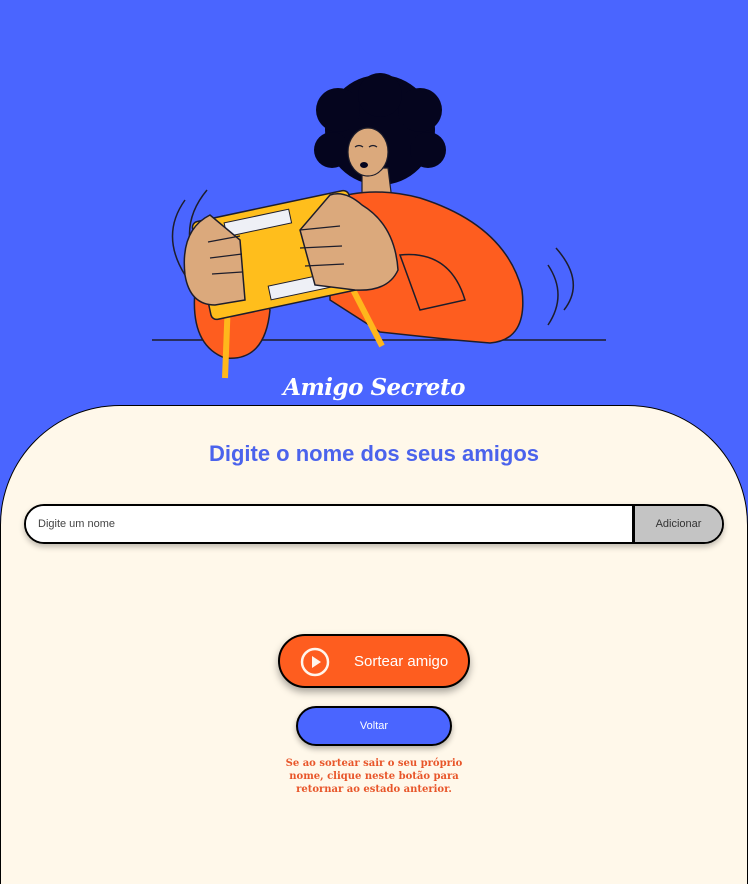 The width and height of the screenshot is (748, 884). What do you see at coordinates (329, 524) in the screenshot?
I see `friend-name-input` at bounding box center [329, 524].